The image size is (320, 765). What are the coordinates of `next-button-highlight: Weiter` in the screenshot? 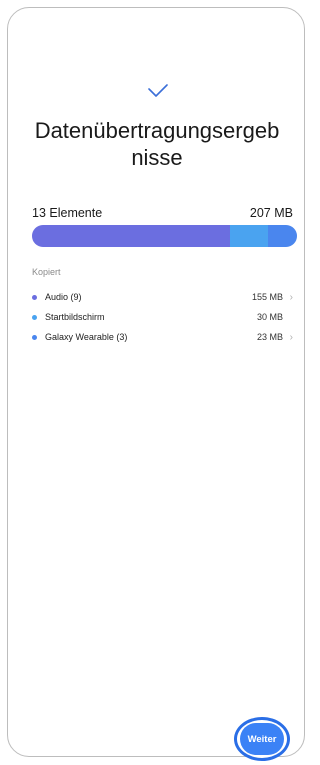 It's located at (262, 739).